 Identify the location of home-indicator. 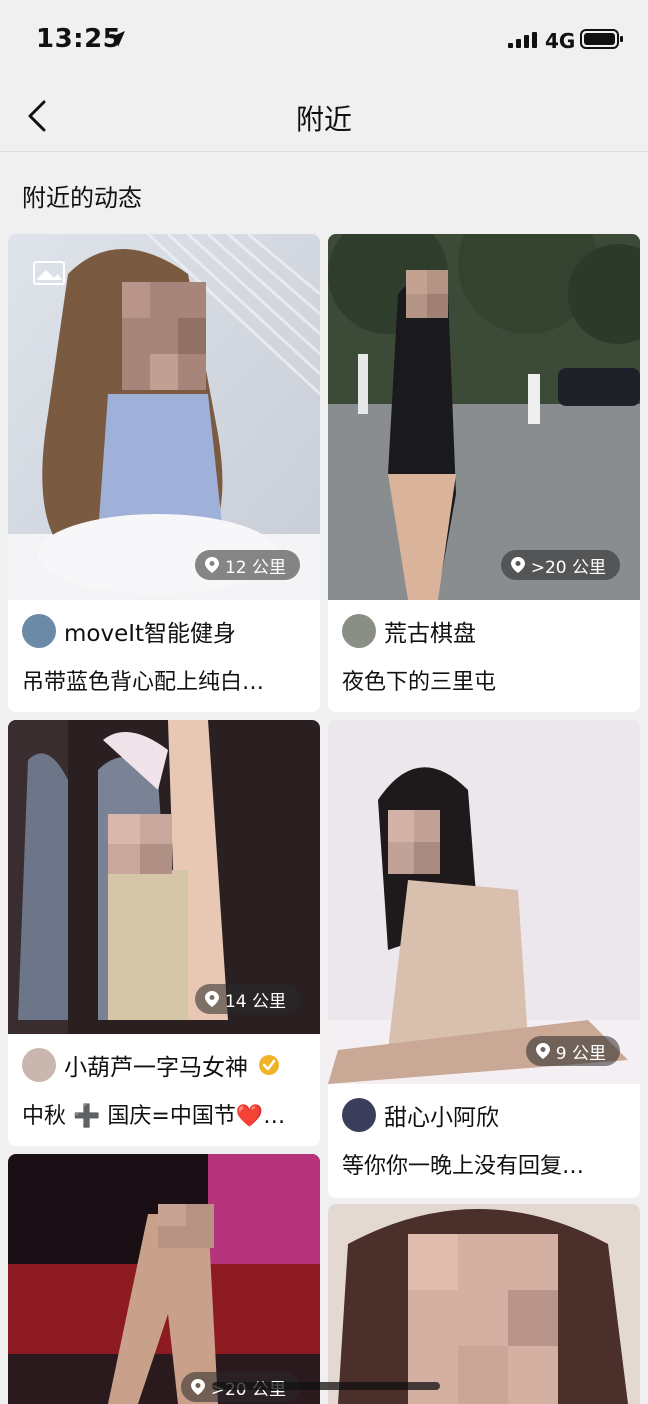
(326, 1386).